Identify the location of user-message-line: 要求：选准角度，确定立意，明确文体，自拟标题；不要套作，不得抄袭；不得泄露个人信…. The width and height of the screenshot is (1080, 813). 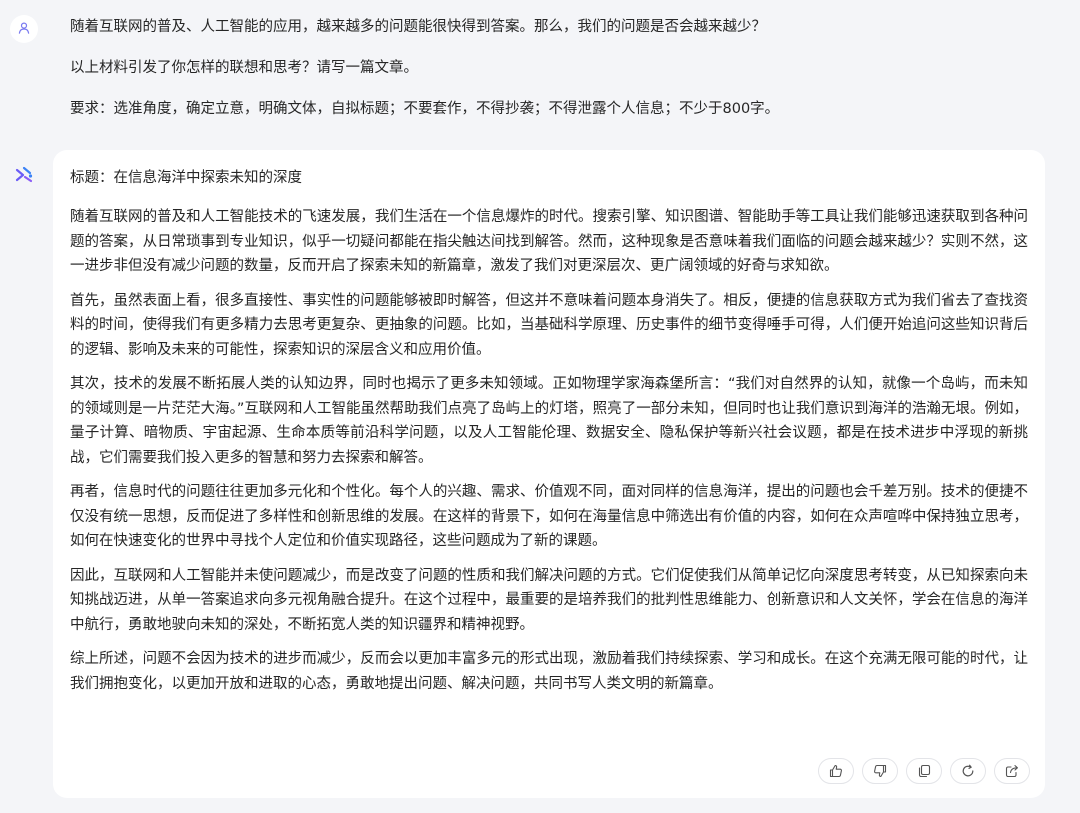
(425, 109).